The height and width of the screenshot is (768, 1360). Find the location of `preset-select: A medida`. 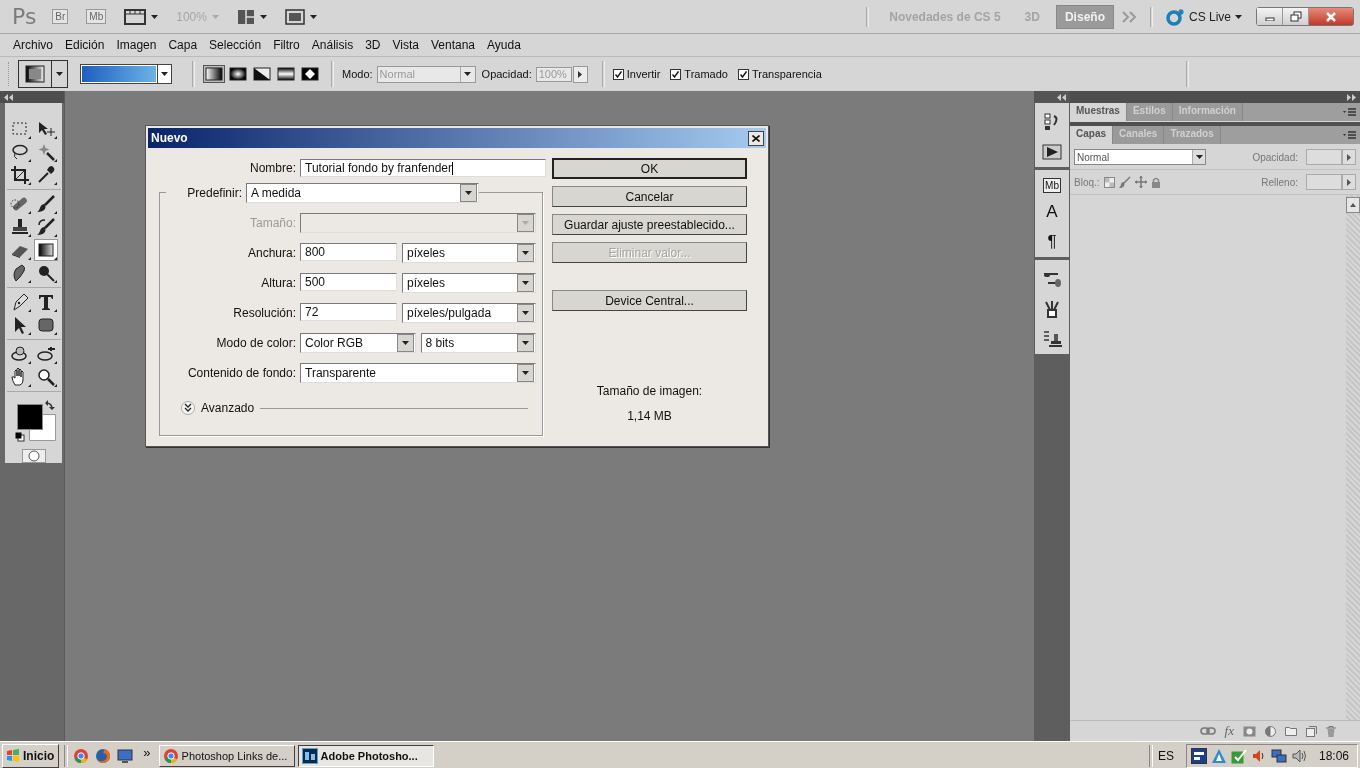

preset-select: A medida is located at coordinates (362, 193).